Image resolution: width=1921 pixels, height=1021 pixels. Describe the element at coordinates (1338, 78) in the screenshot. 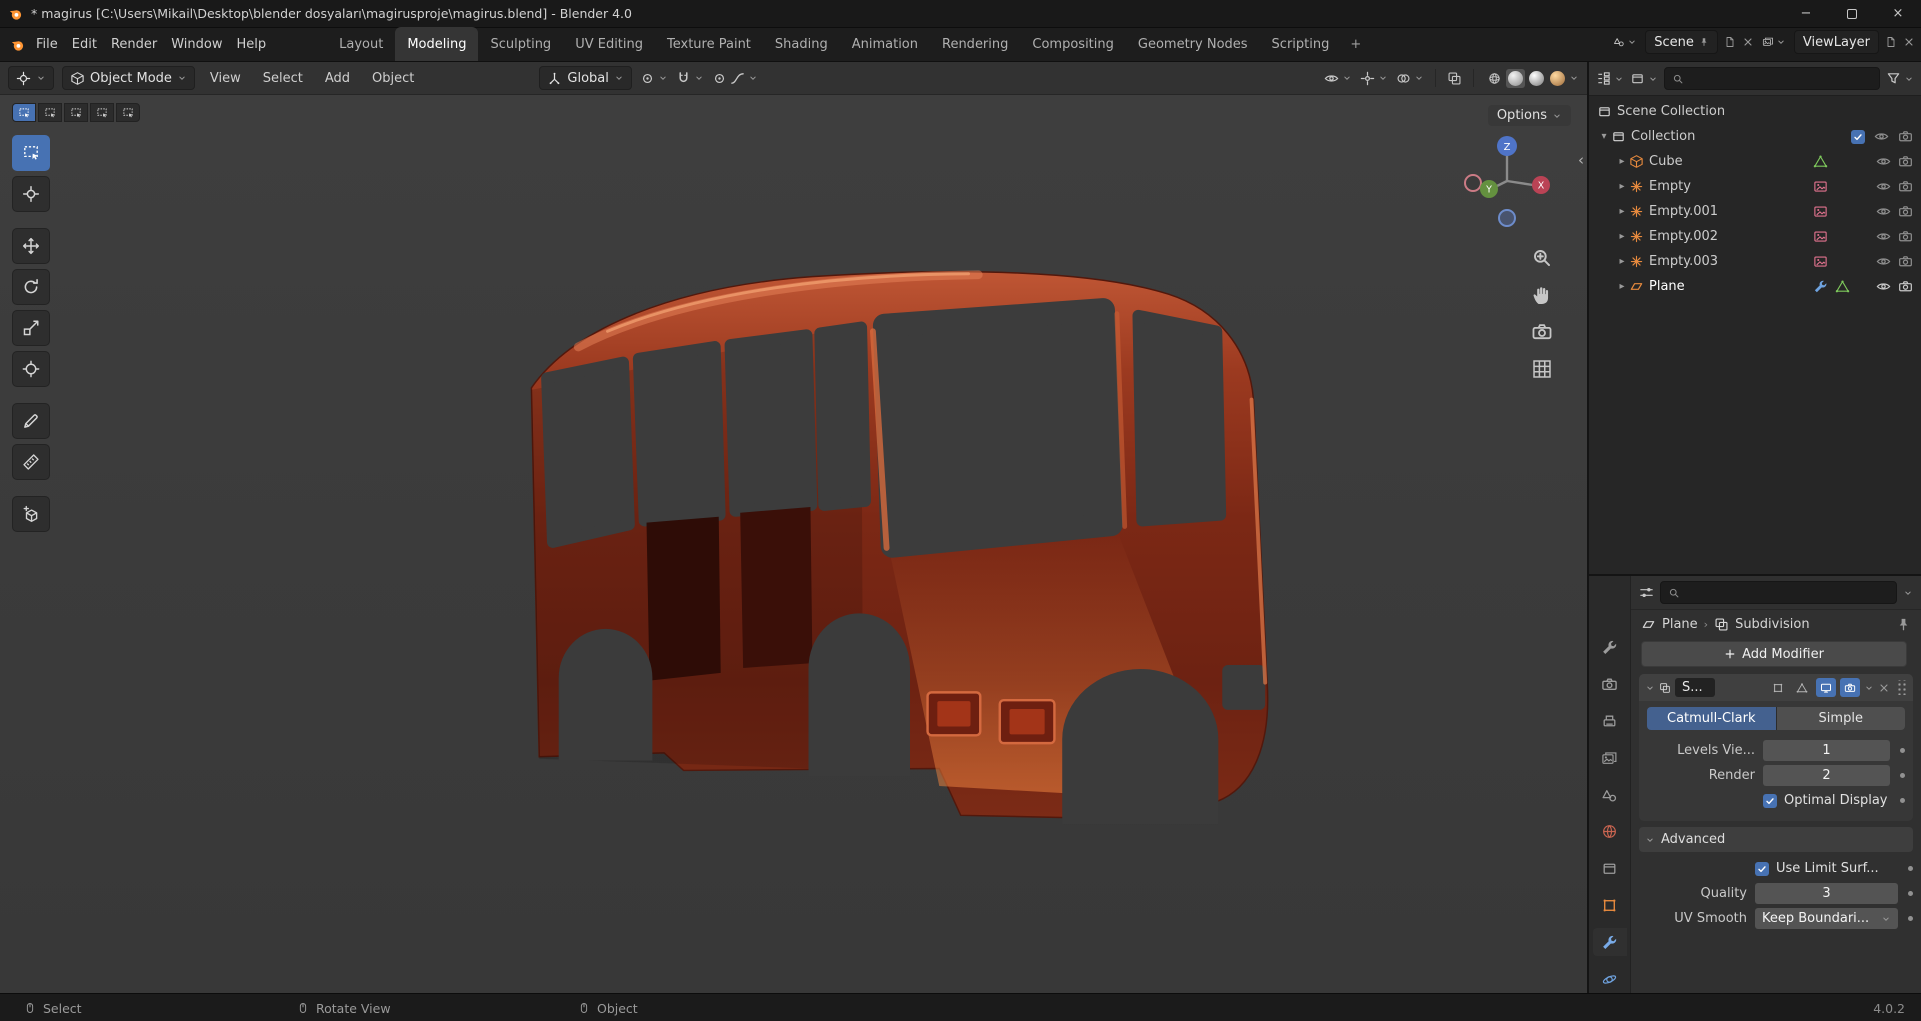

I see `object-visibility-dropdown` at that location.